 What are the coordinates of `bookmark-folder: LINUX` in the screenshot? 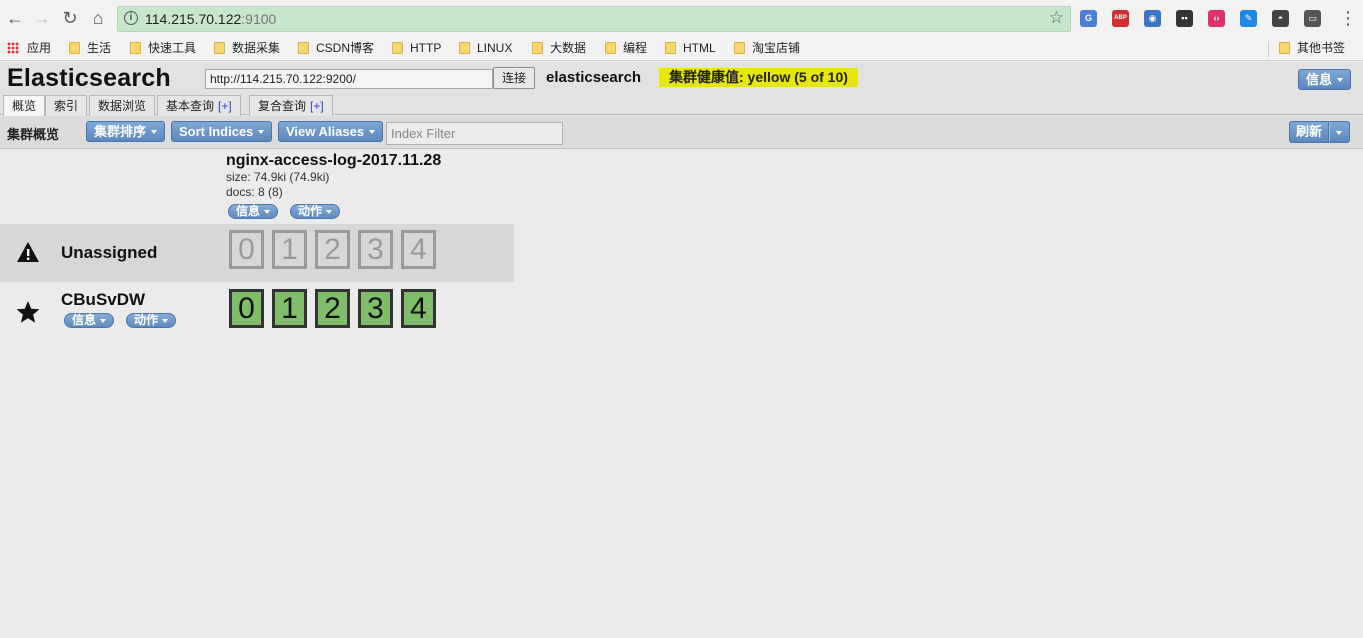 It's located at (485, 49).